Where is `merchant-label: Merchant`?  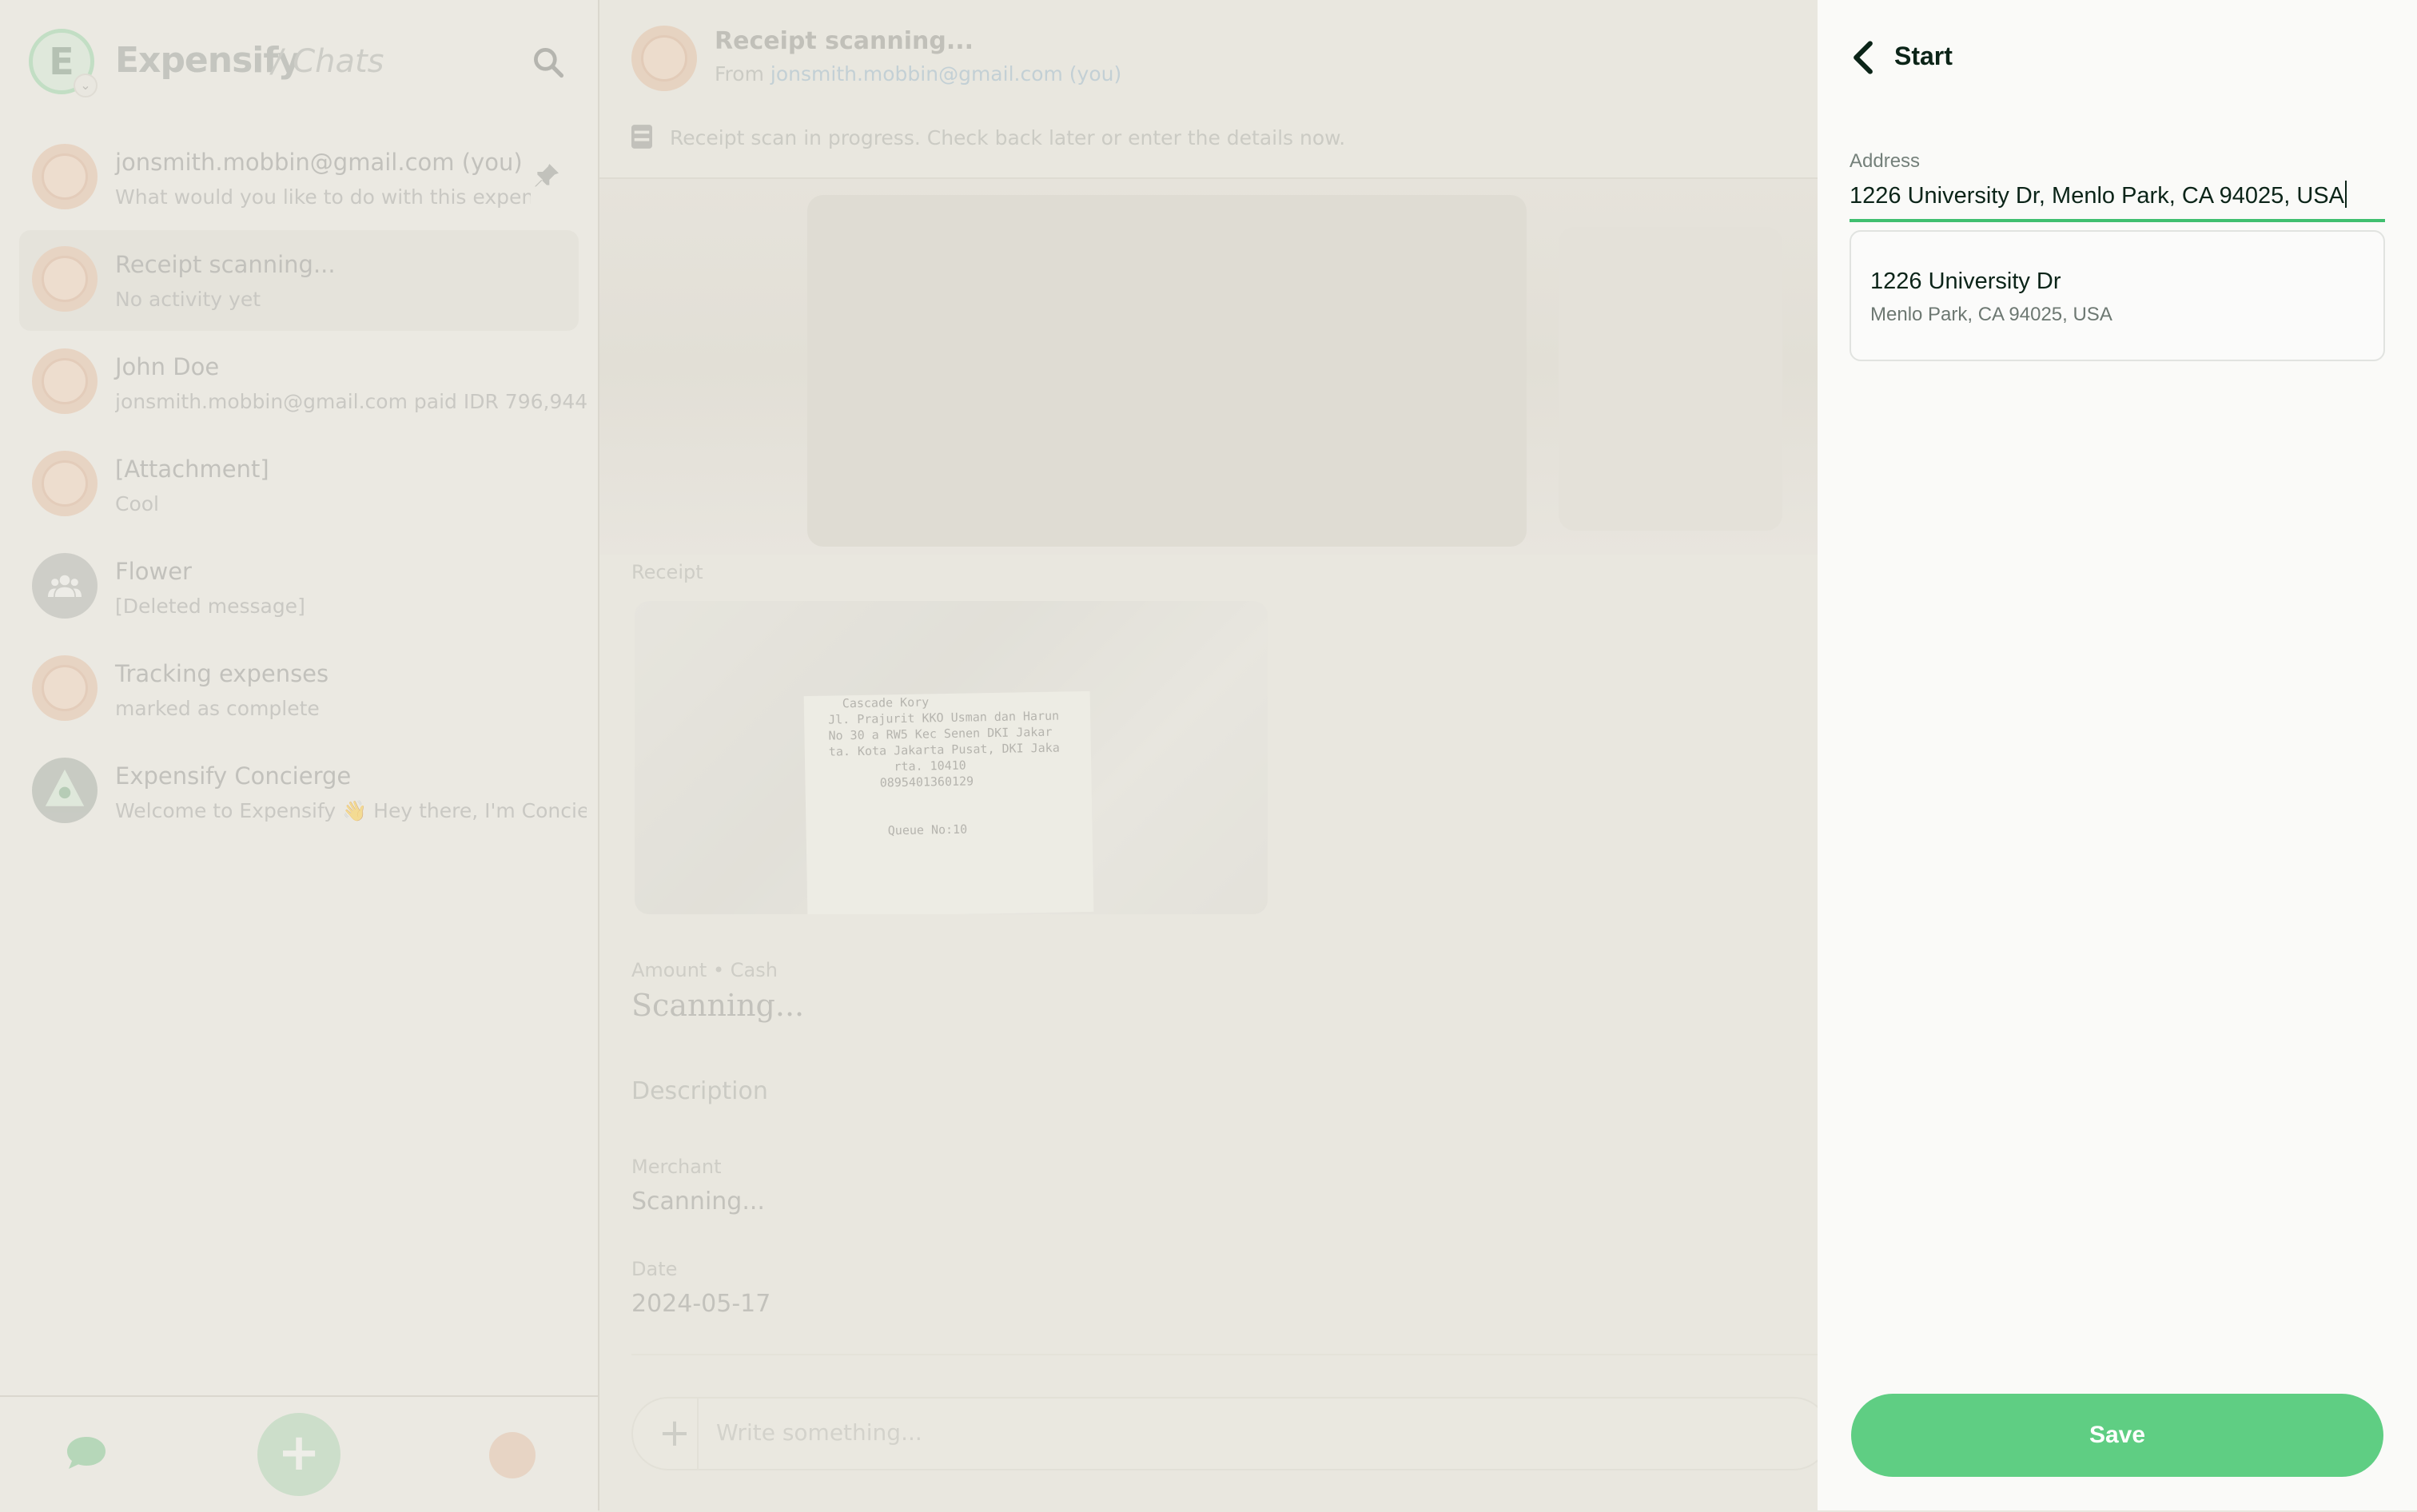 merchant-label: Merchant is located at coordinates (676, 1167).